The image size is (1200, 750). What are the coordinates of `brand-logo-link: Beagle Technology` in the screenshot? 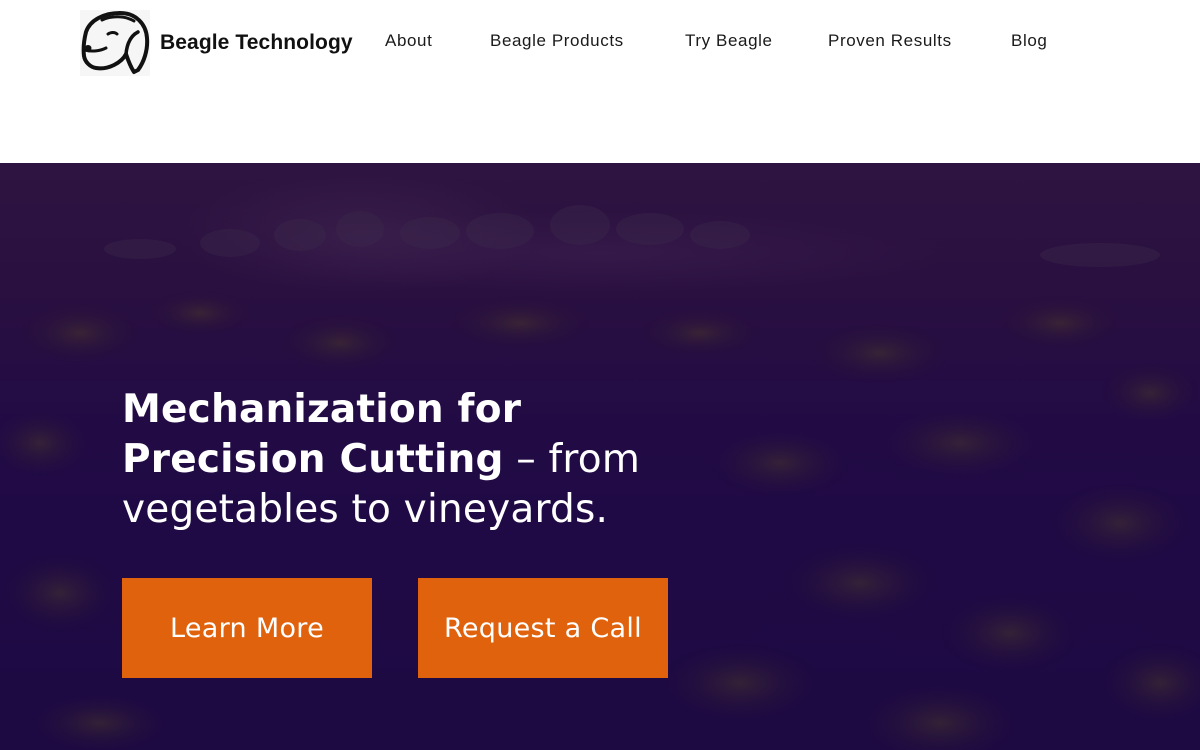 It's located at (216, 43).